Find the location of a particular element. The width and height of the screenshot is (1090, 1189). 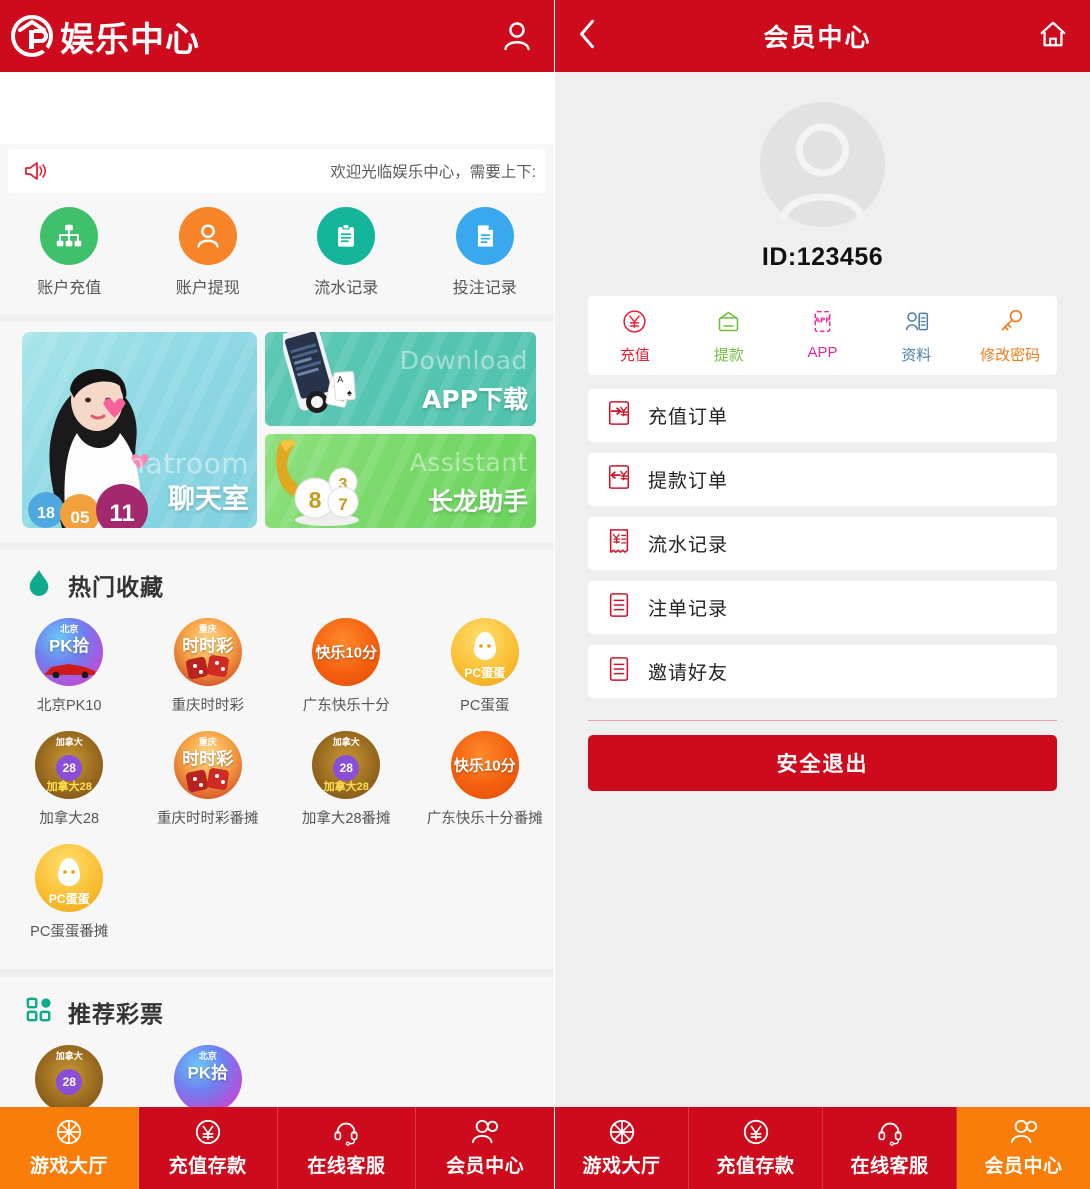

game-item: 重庆 时时彩 重庆时时彩番摊 is located at coordinates (208, 779).